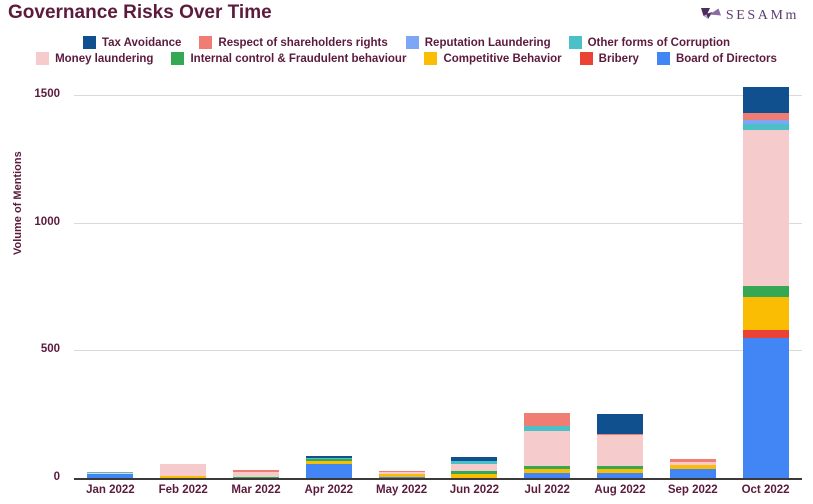 The image size is (813, 504). Describe the element at coordinates (183, 490) in the screenshot. I see `x-axis-tick-label: Feb 2022` at that location.